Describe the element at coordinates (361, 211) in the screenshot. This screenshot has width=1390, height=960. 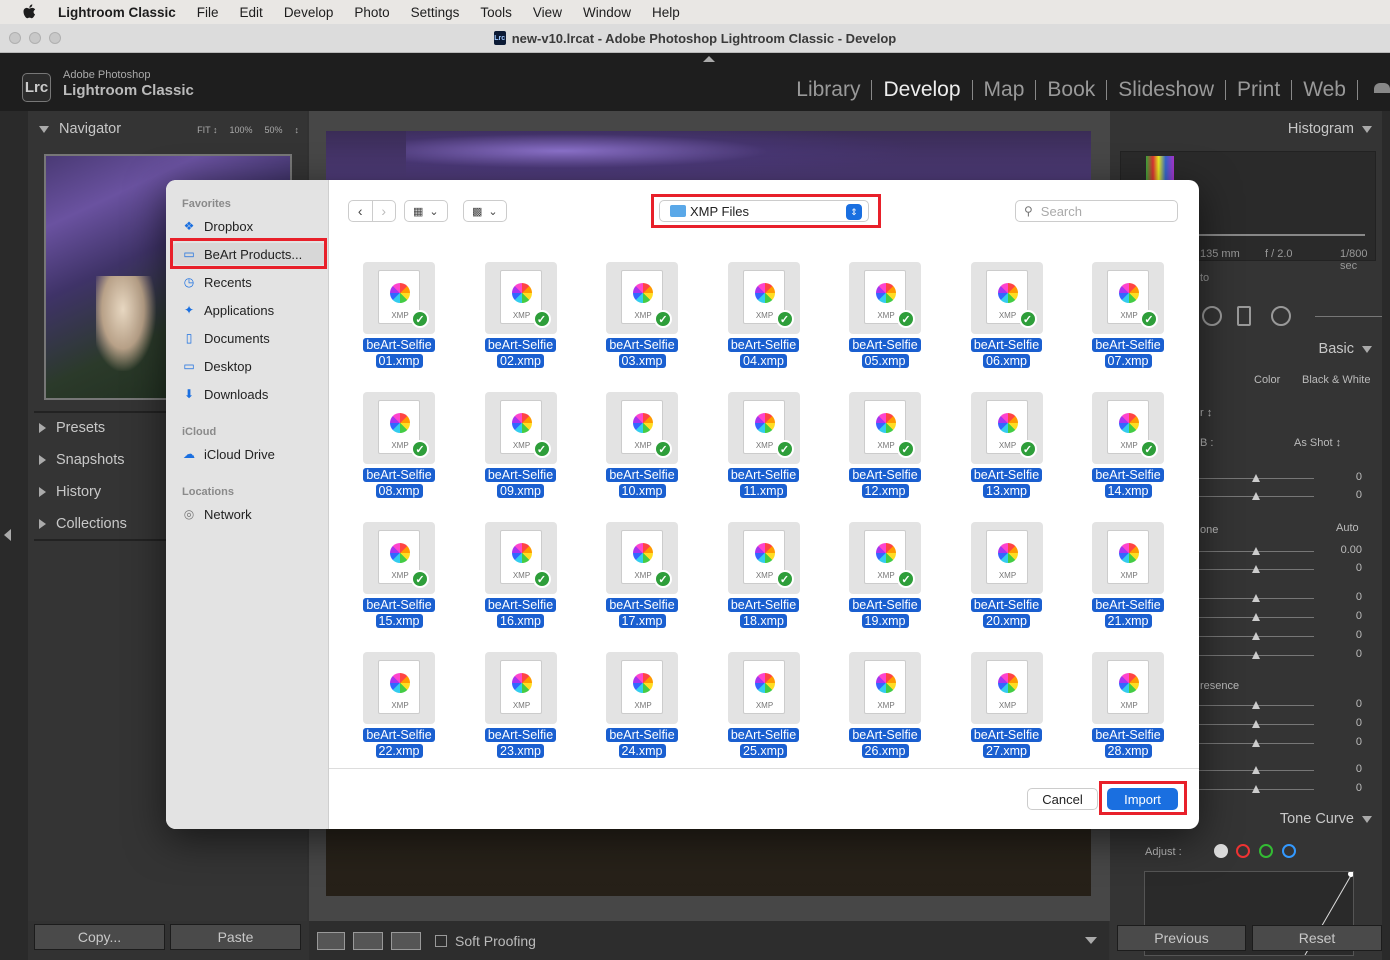
I see `back-arrow-icon: ‹` at that location.